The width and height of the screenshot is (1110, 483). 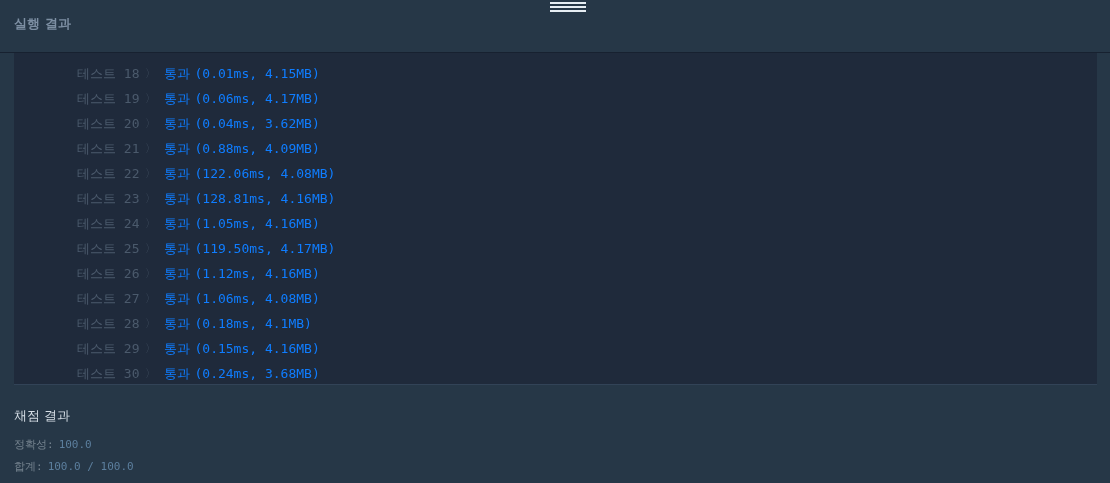 What do you see at coordinates (28, 466) in the screenshot?
I see `score-label: 합계:` at bounding box center [28, 466].